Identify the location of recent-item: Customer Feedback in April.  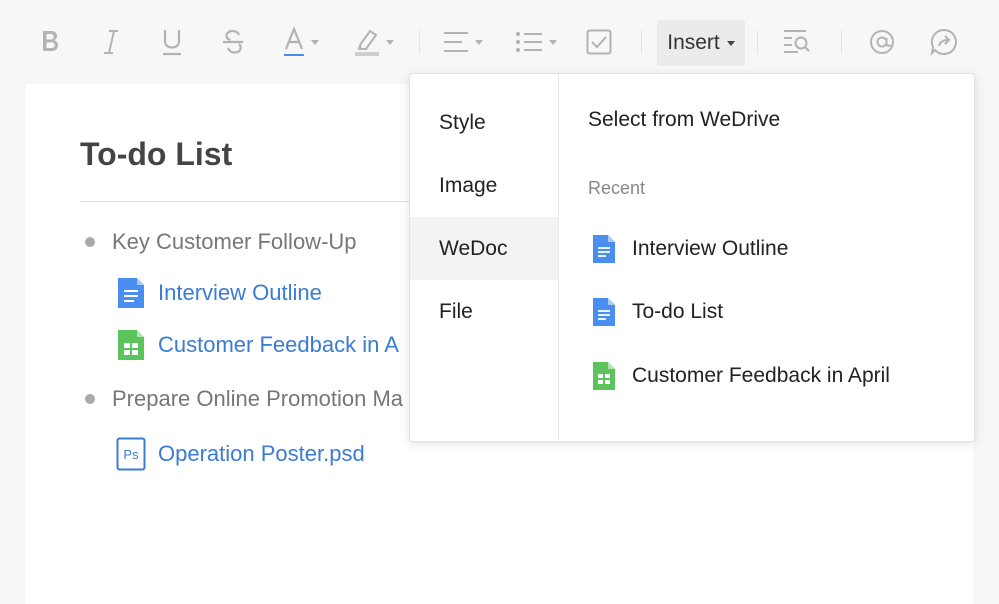
(741, 376).